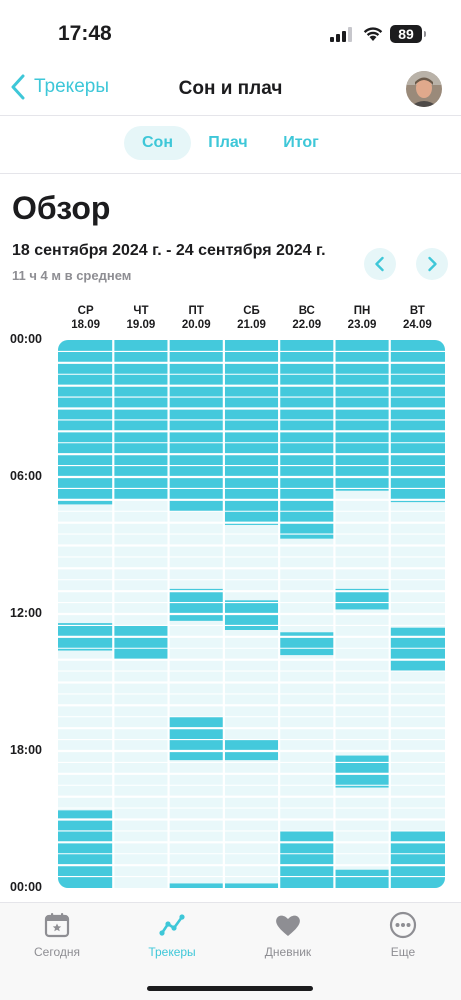 The height and width of the screenshot is (1000, 461). I want to click on date-label: 19.09, so click(141, 325).